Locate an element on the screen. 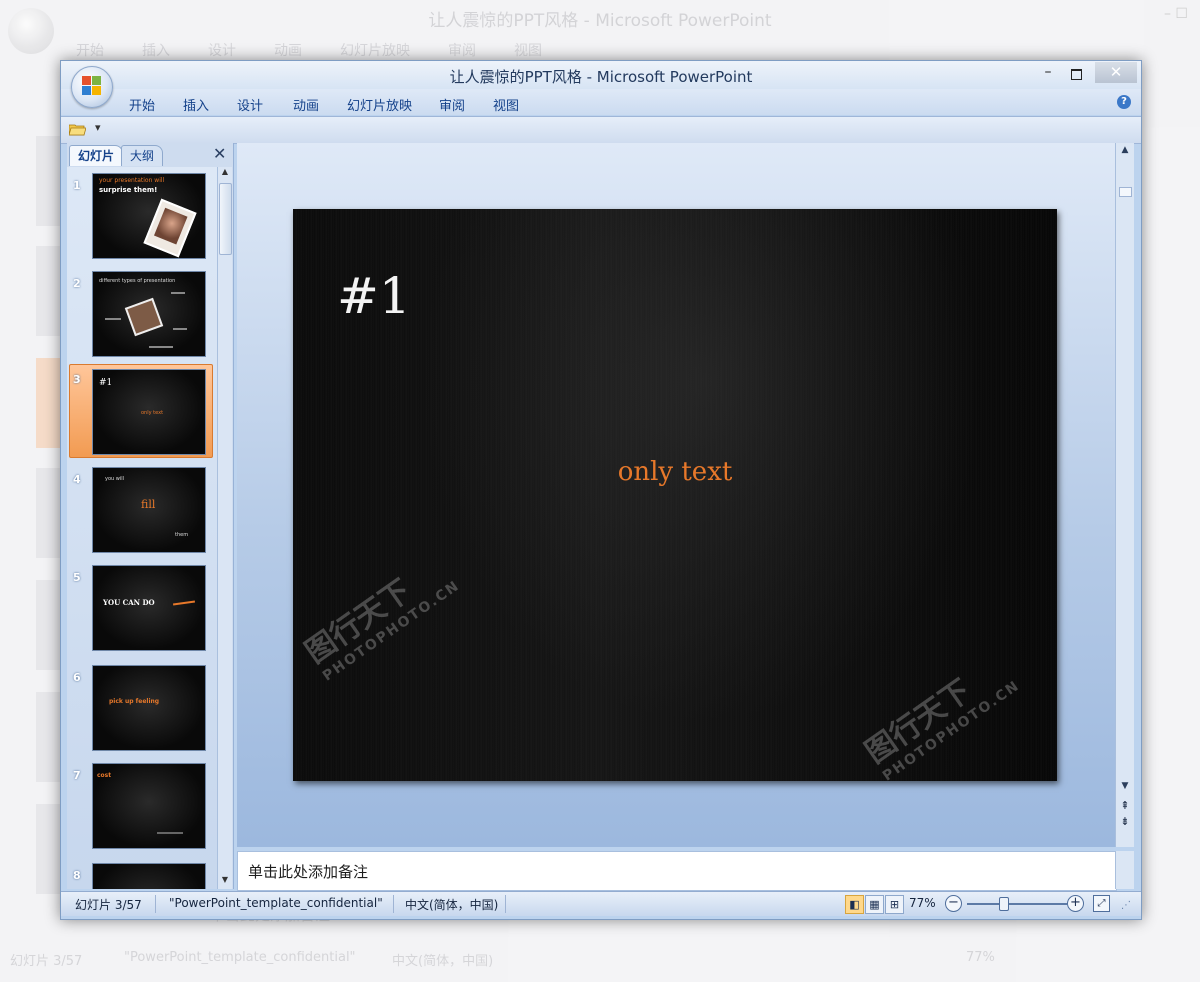 The image size is (1200, 982). thumbnail-text: cost is located at coordinates (104, 775).